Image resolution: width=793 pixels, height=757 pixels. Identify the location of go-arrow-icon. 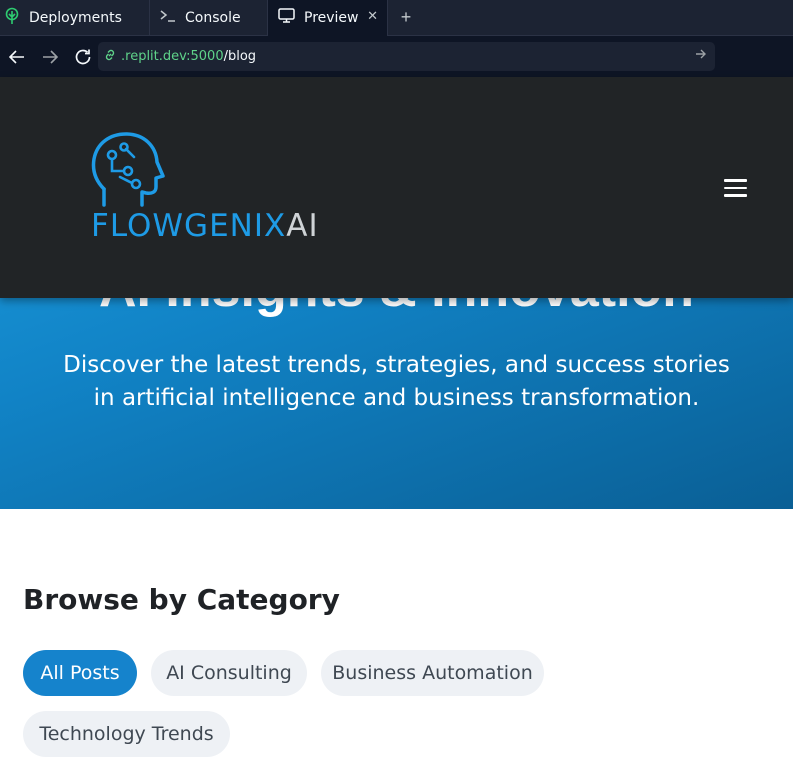
(701, 56).